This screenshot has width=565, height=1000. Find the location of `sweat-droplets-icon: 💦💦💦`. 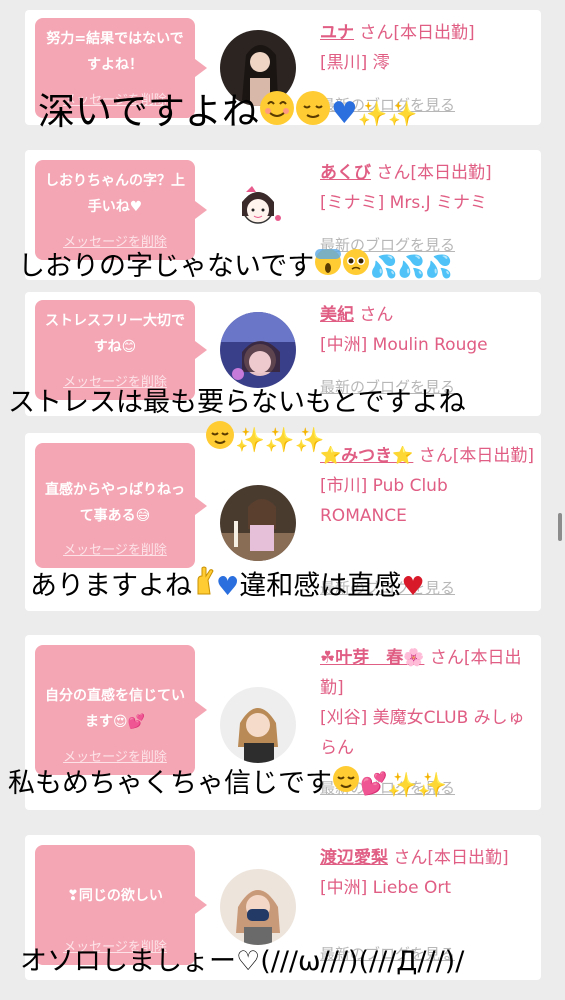

sweat-droplets-icon: 💦💦💦 is located at coordinates (411, 267).